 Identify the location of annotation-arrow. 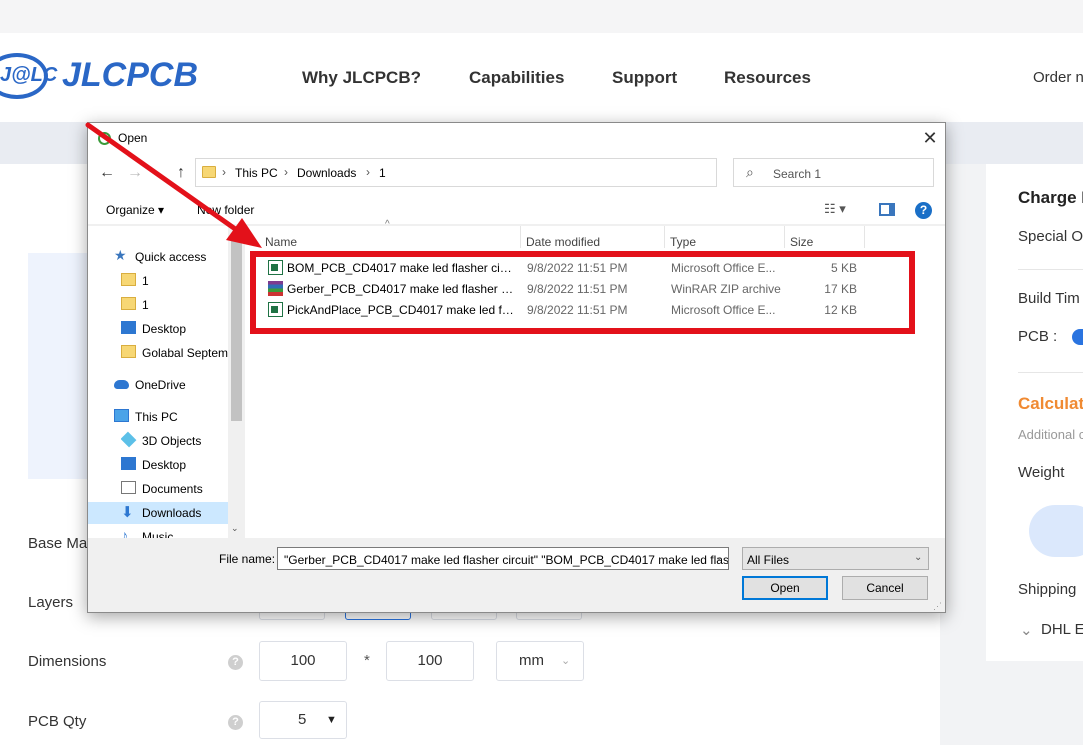
(173, 185).